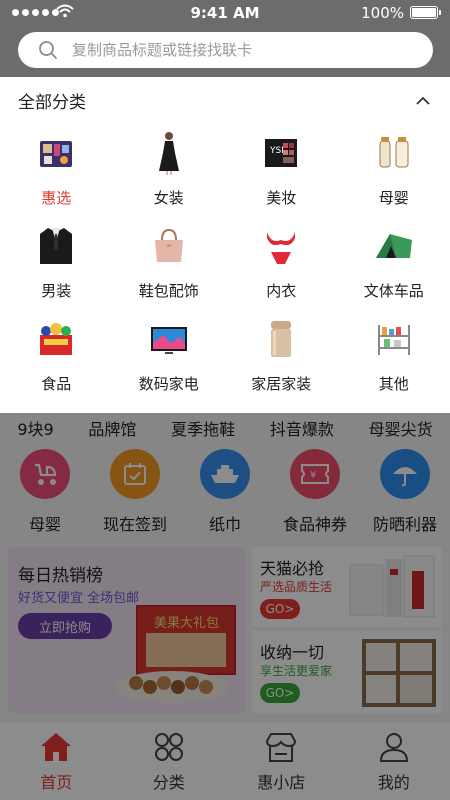 The height and width of the screenshot is (800, 450). What do you see at coordinates (281, 782) in the screenshot?
I see `tab-label: 惠小店` at bounding box center [281, 782].